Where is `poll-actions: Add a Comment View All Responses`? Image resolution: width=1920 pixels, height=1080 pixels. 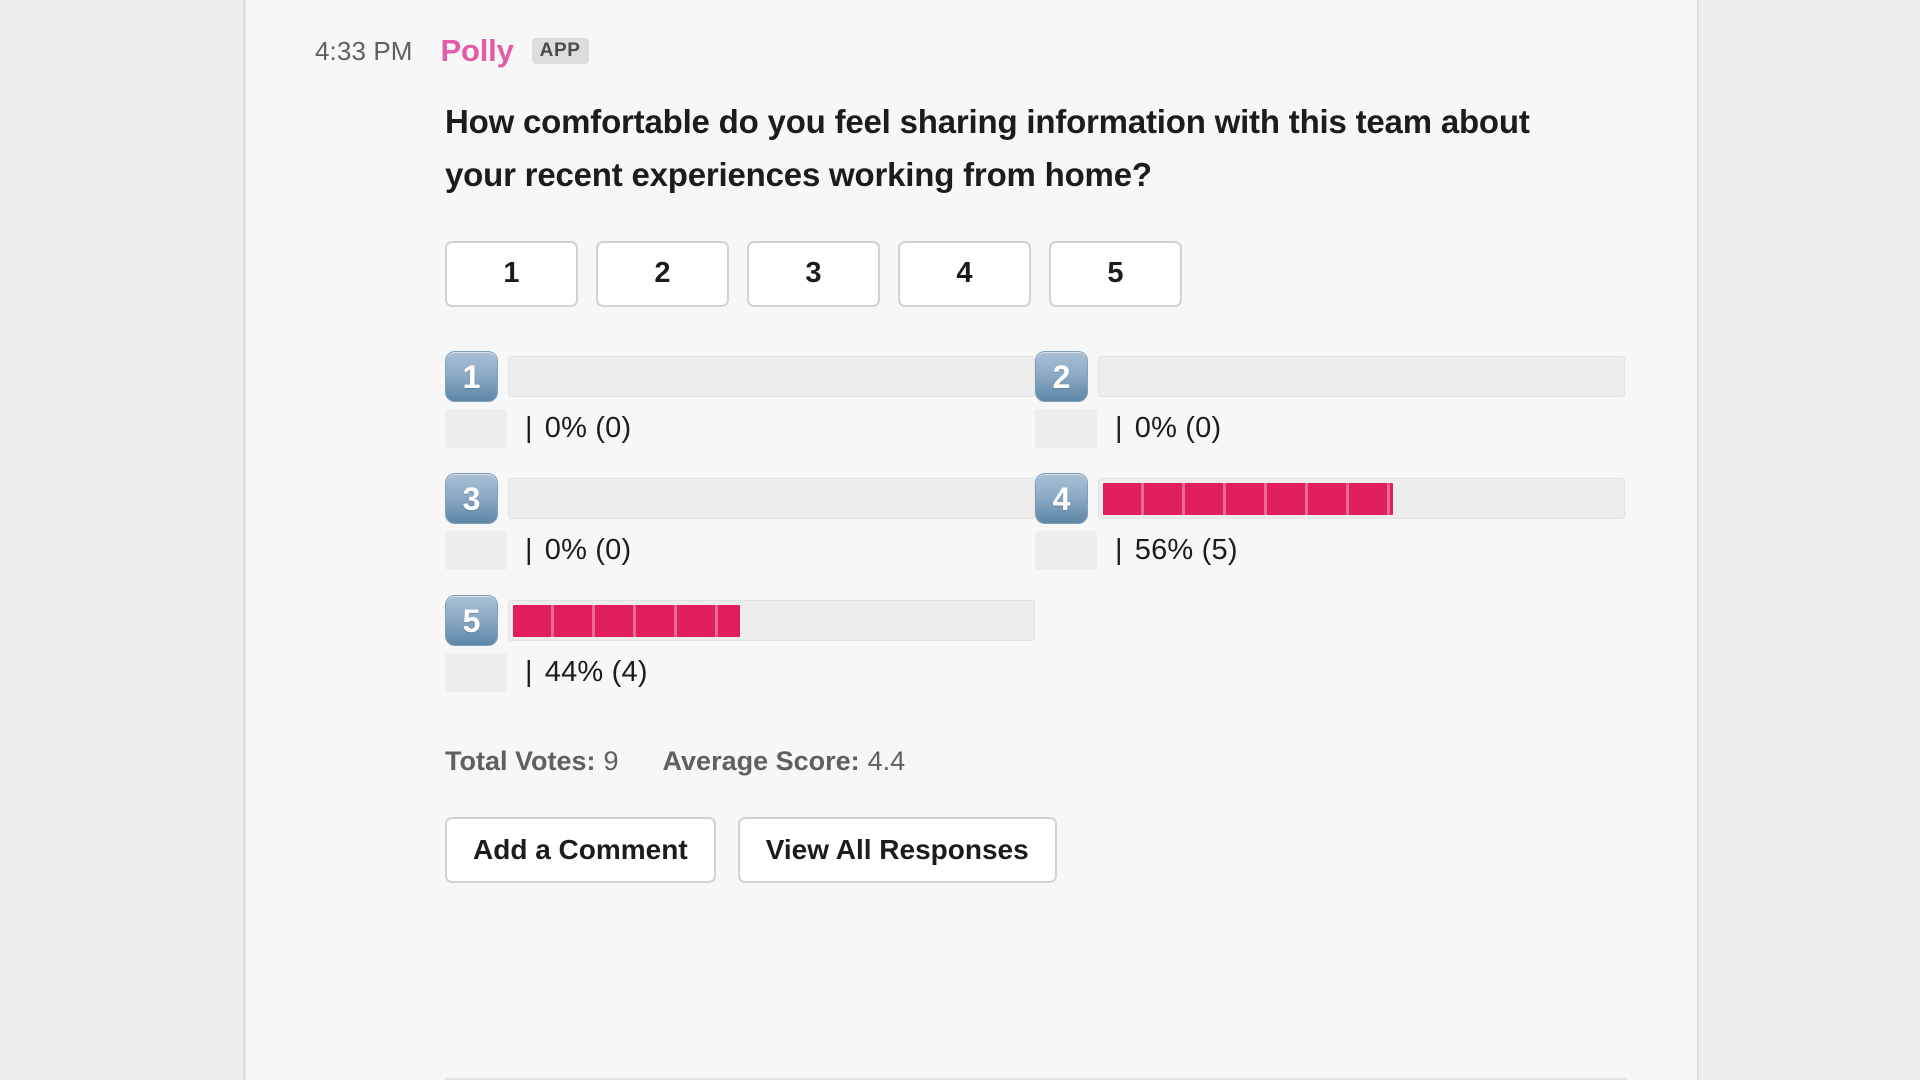
poll-actions: Add a Comment View All Responses is located at coordinates (1035, 849).